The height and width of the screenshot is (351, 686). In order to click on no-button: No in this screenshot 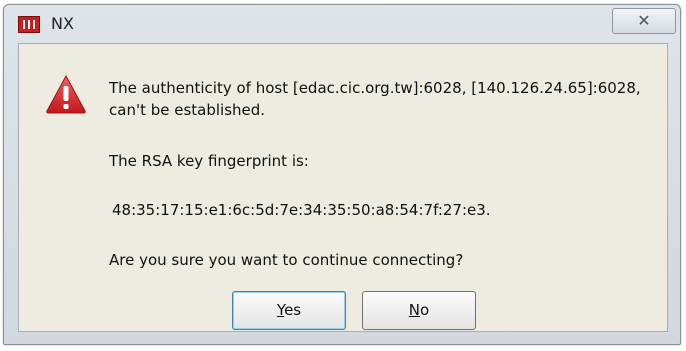, I will do `click(419, 310)`.